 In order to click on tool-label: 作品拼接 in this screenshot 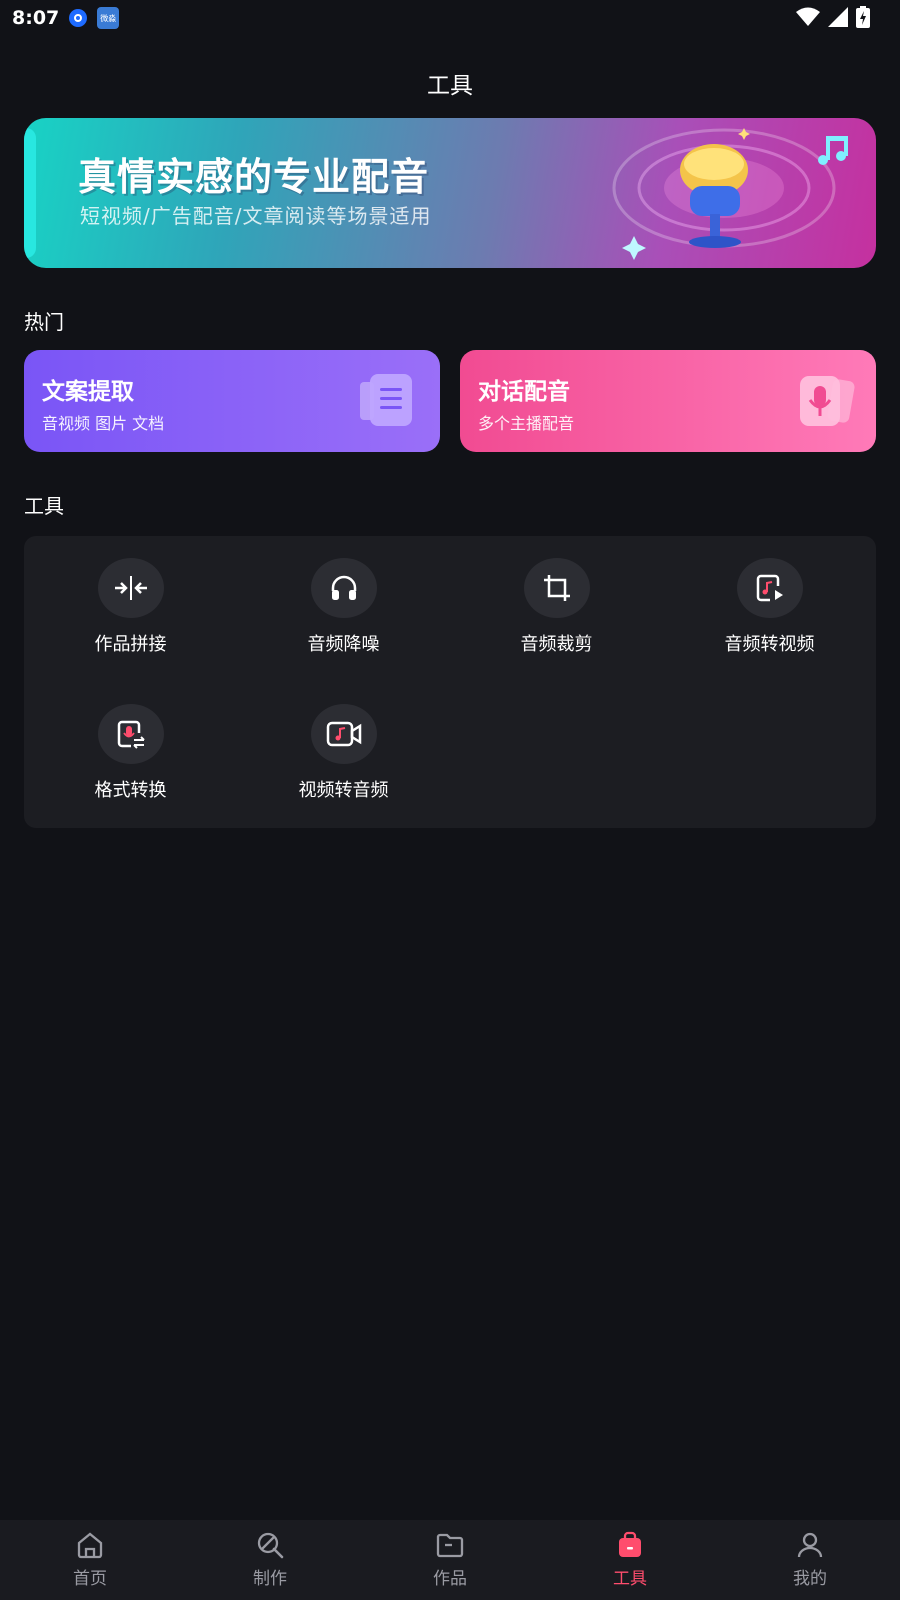, I will do `click(130, 644)`.